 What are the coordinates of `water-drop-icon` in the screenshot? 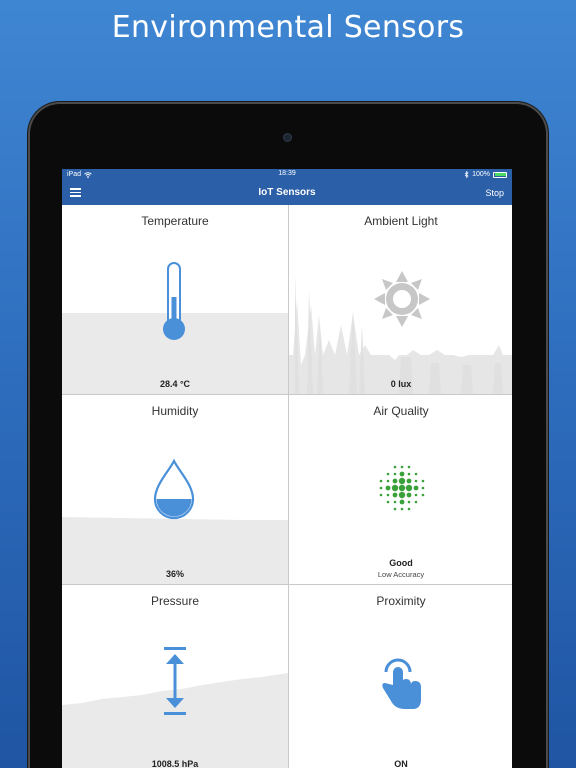 It's located at (174, 489).